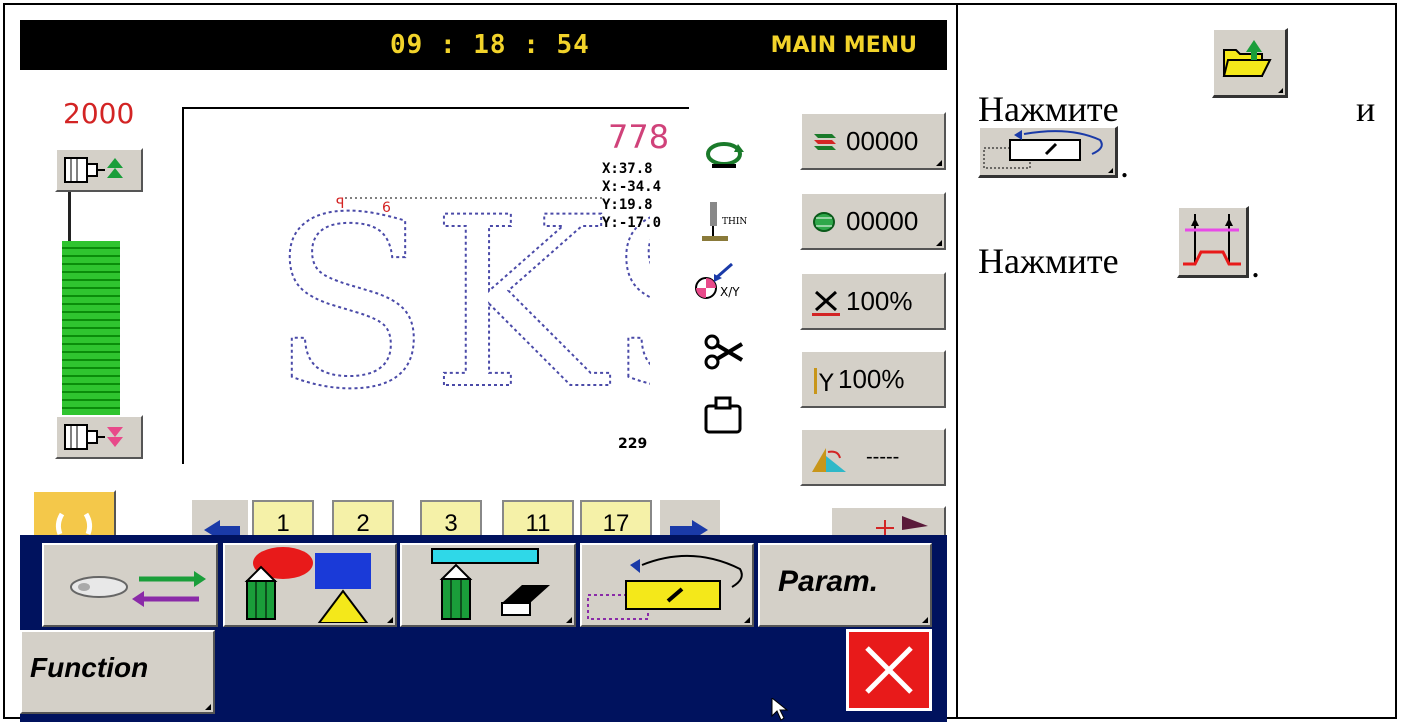 The image size is (1402, 722). Describe the element at coordinates (386, 208) in the screenshot. I see `svg-text: 6` at that location.